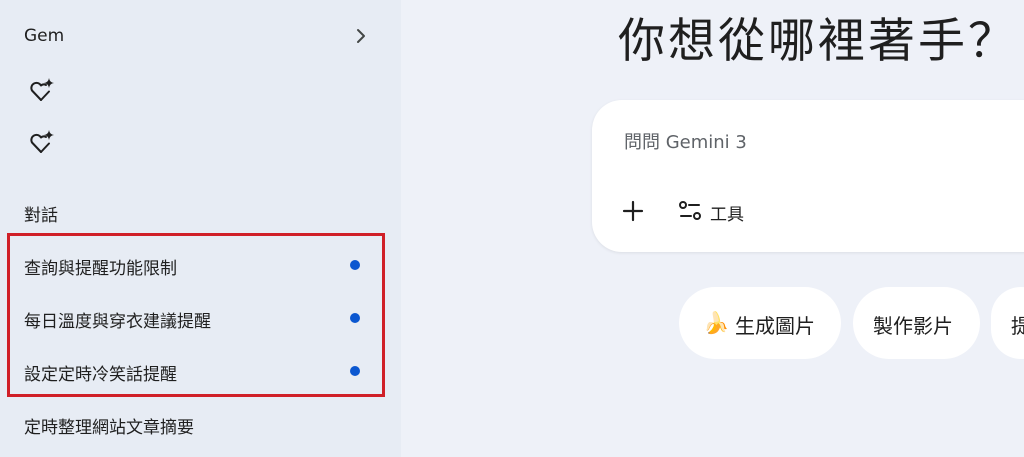 The height and width of the screenshot is (457, 1024). Describe the element at coordinates (109, 428) in the screenshot. I see `conversation-title: 定時整理網站文章摘要` at that location.